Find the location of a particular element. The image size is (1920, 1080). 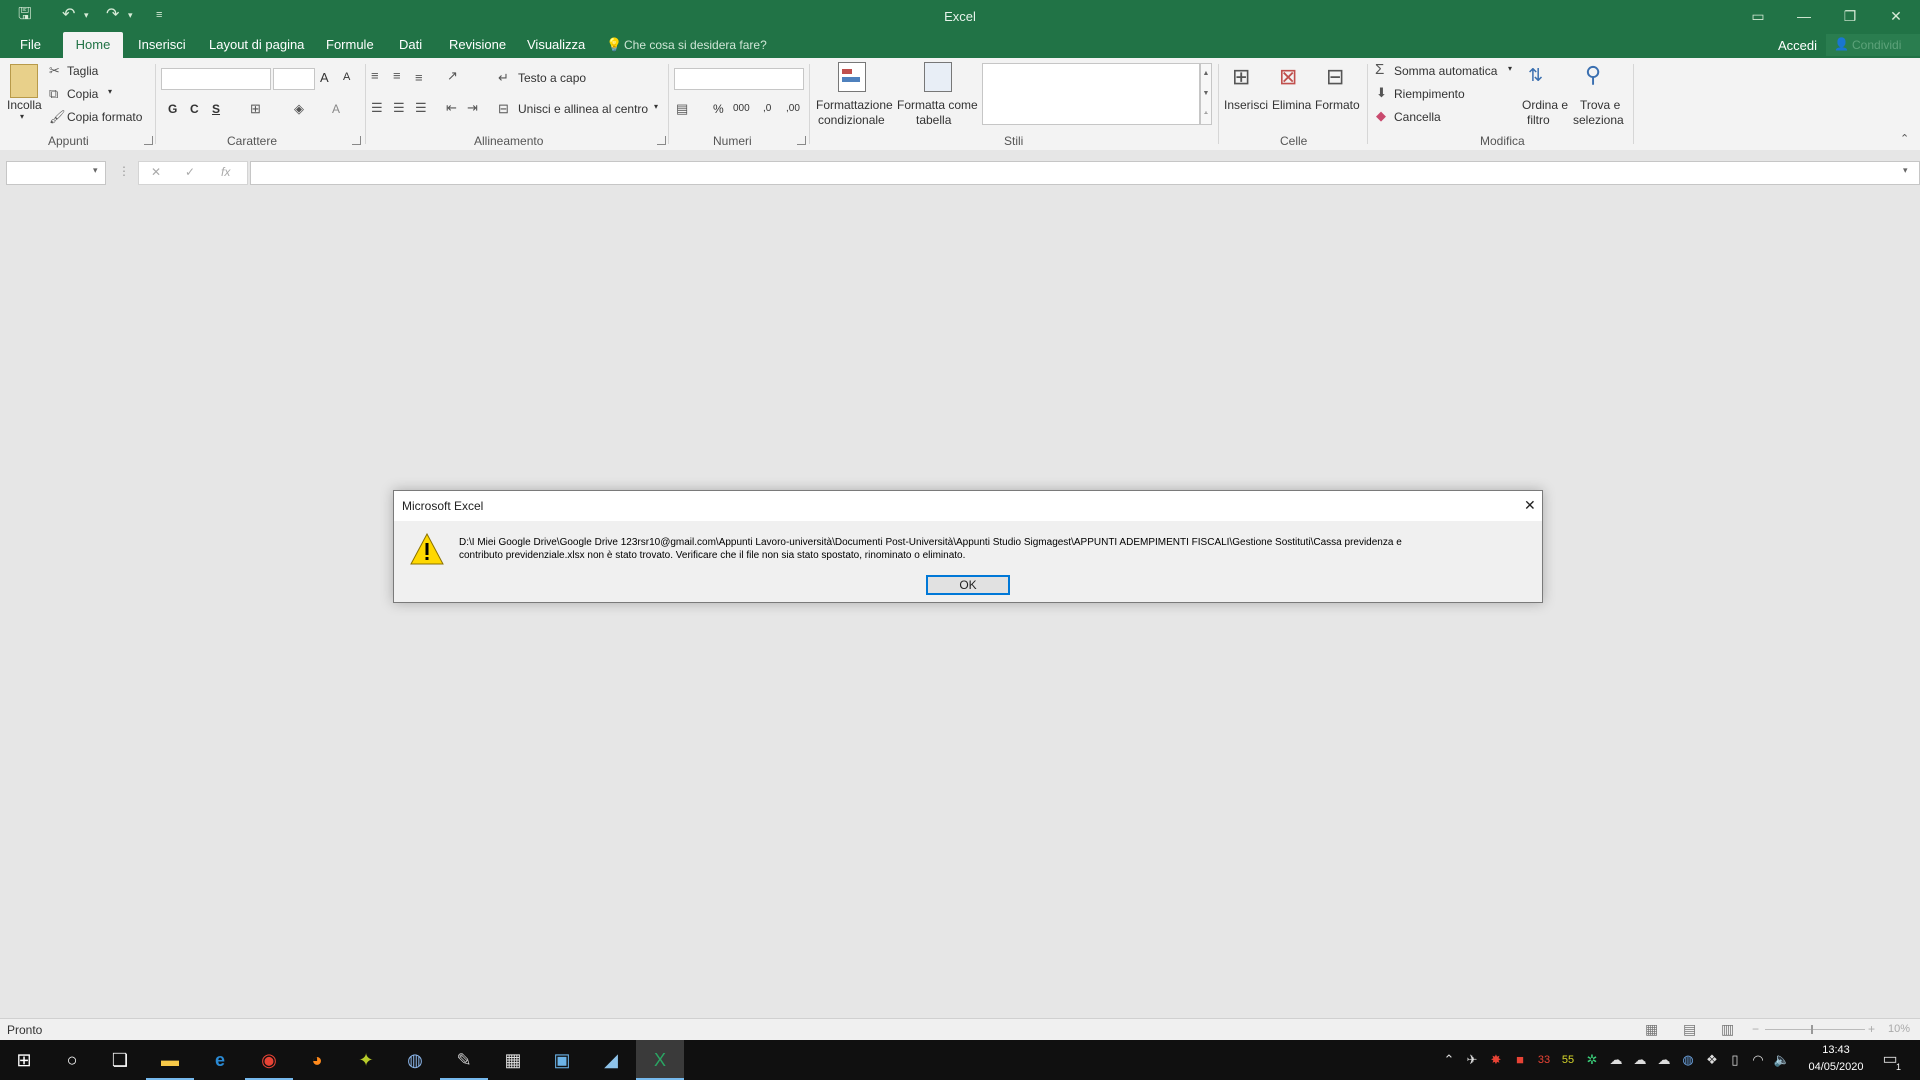

app-icon: ◍ is located at coordinates (415, 1060).